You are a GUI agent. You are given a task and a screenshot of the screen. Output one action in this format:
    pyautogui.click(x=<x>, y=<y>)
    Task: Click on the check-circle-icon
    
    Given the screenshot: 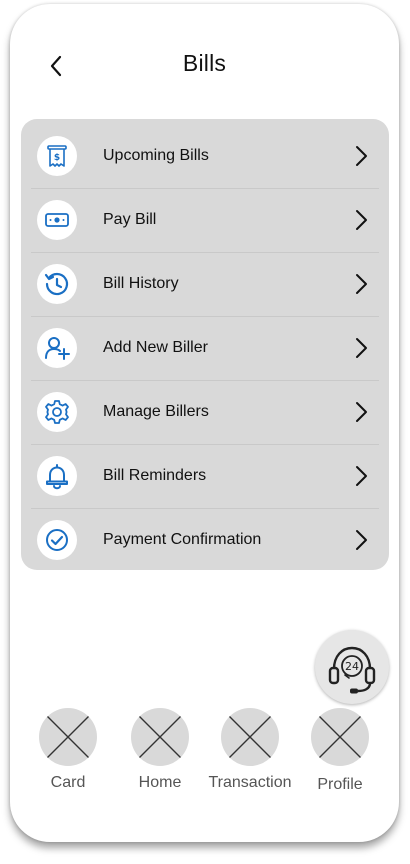 What is the action you would take?
    pyautogui.click(x=57, y=540)
    